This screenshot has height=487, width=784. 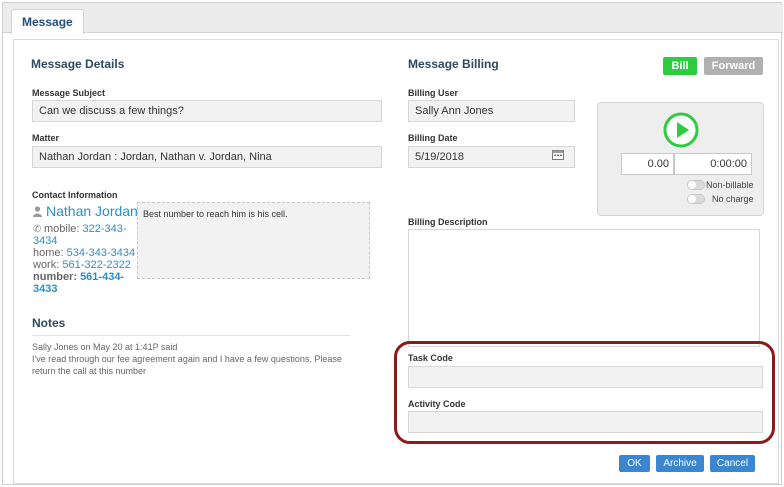 What do you see at coordinates (491, 157) in the screenshot?
I see `billing-date-input: 5/19/2018` at bounding box center [491, 157].